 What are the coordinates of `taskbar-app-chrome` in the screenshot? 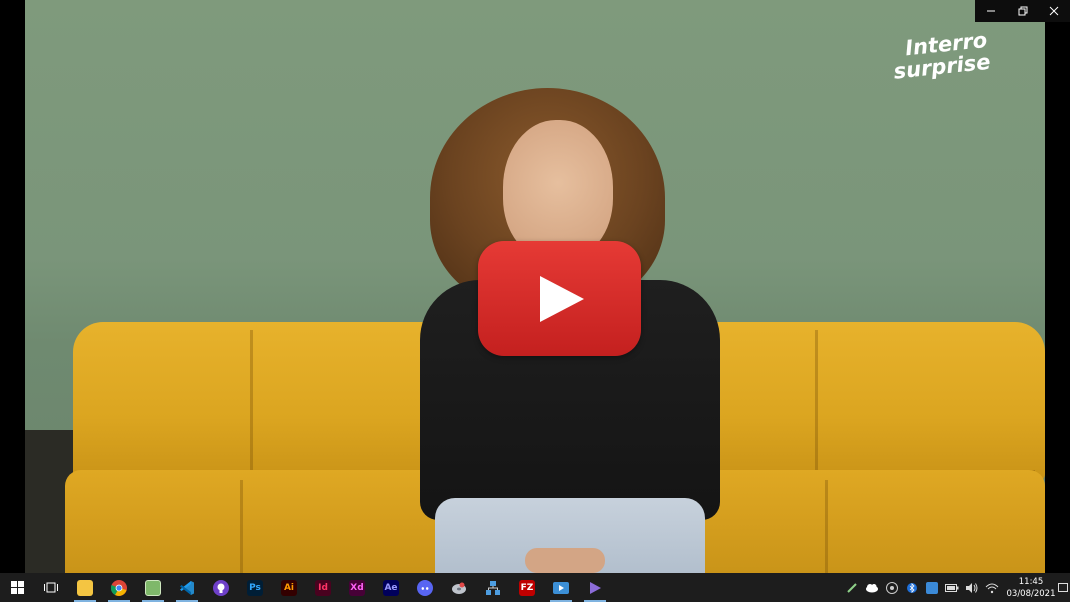 It's located at (119, 587).